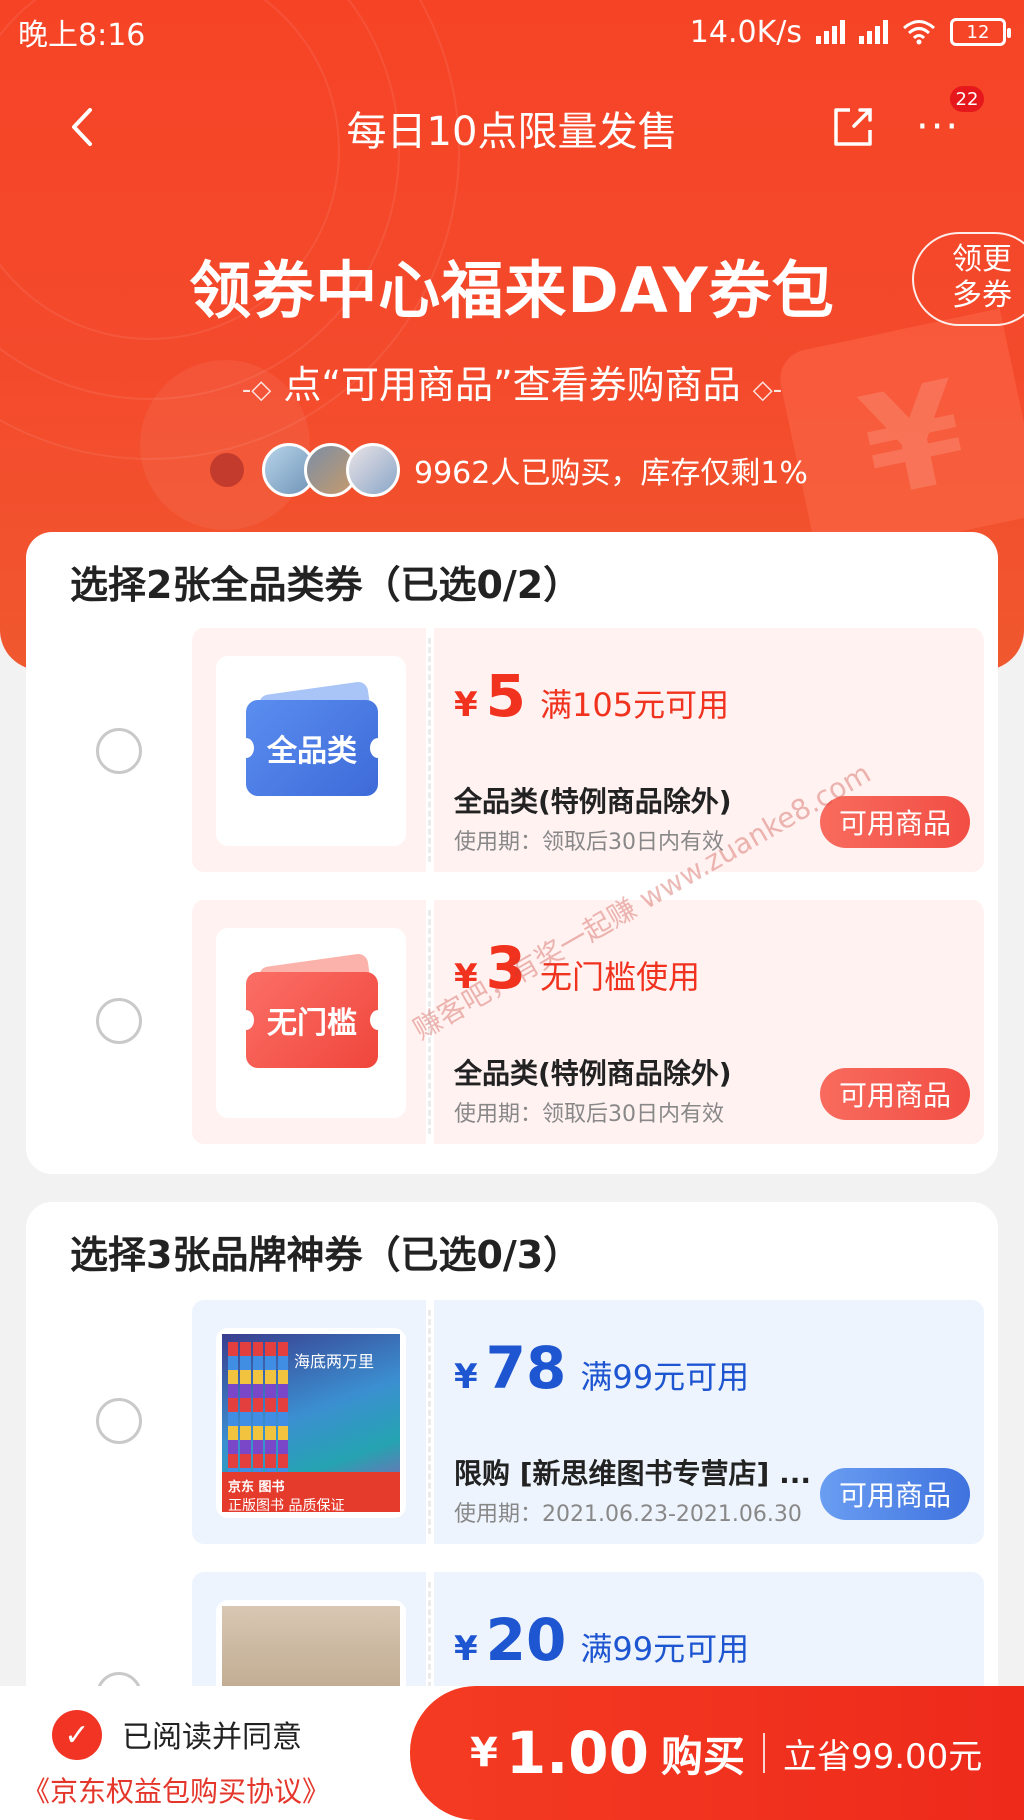 This screenshot has width=1024, height=1820. What do you see at coordinates (286, 1506) in the screenshot?
I see `ribbon-sublabel: 正版图书 品质保证` at bounding box center [286, 1506].